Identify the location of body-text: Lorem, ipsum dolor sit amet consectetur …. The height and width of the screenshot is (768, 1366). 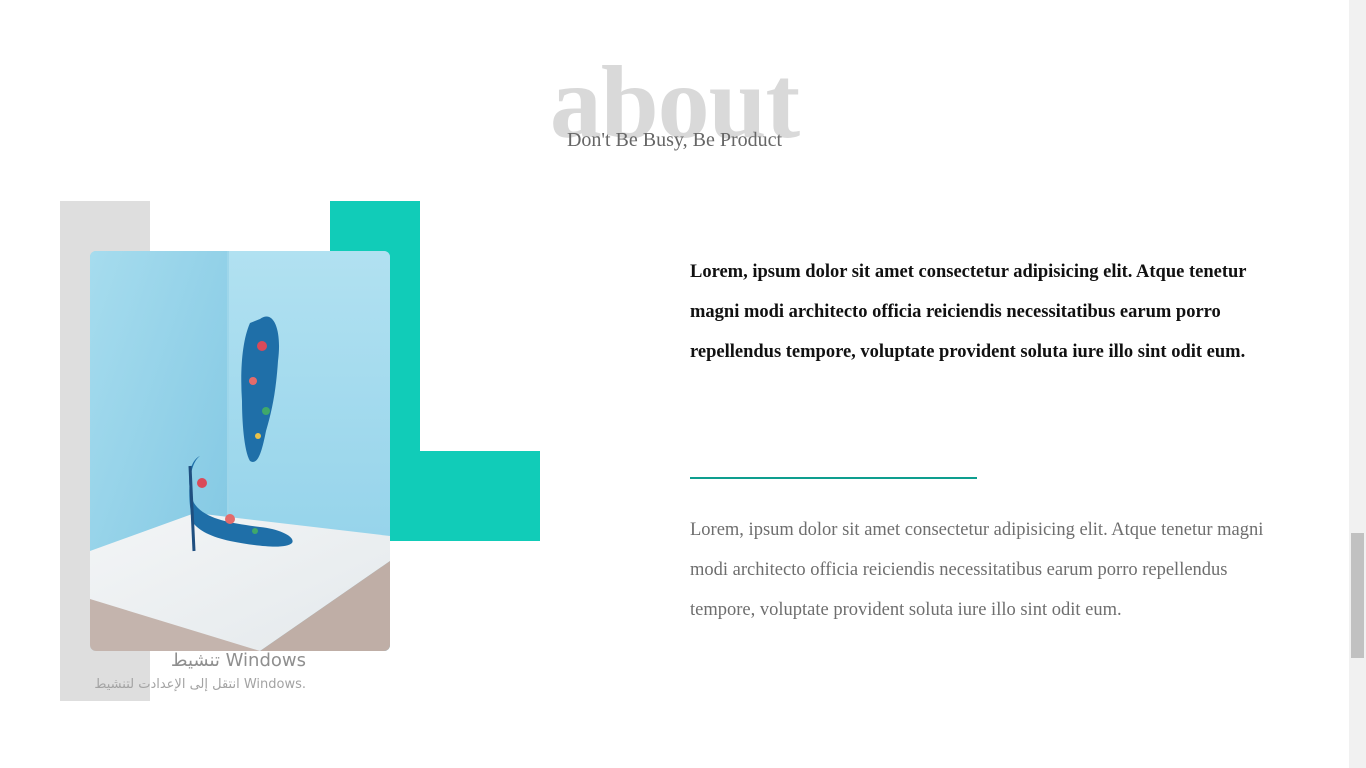
(977, 570).